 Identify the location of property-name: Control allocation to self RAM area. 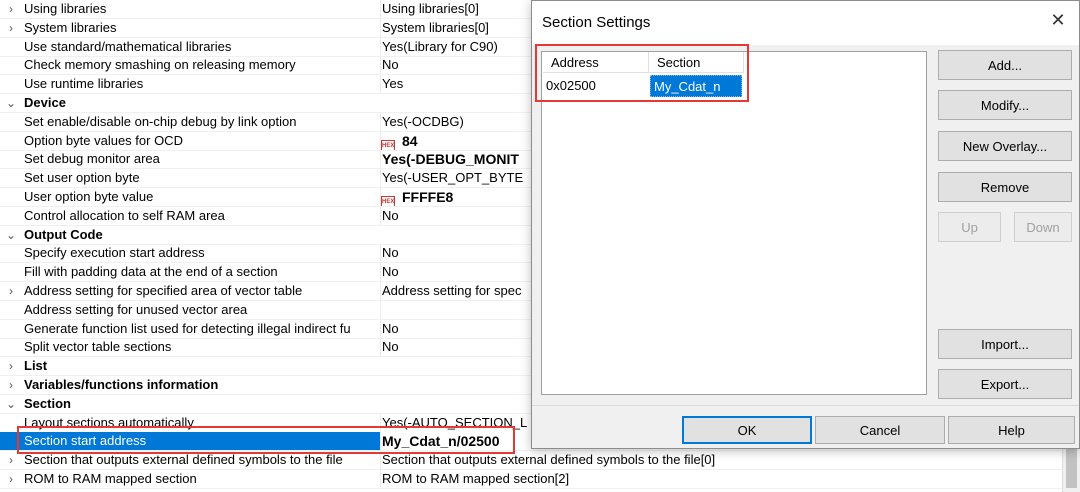
(124, 215).